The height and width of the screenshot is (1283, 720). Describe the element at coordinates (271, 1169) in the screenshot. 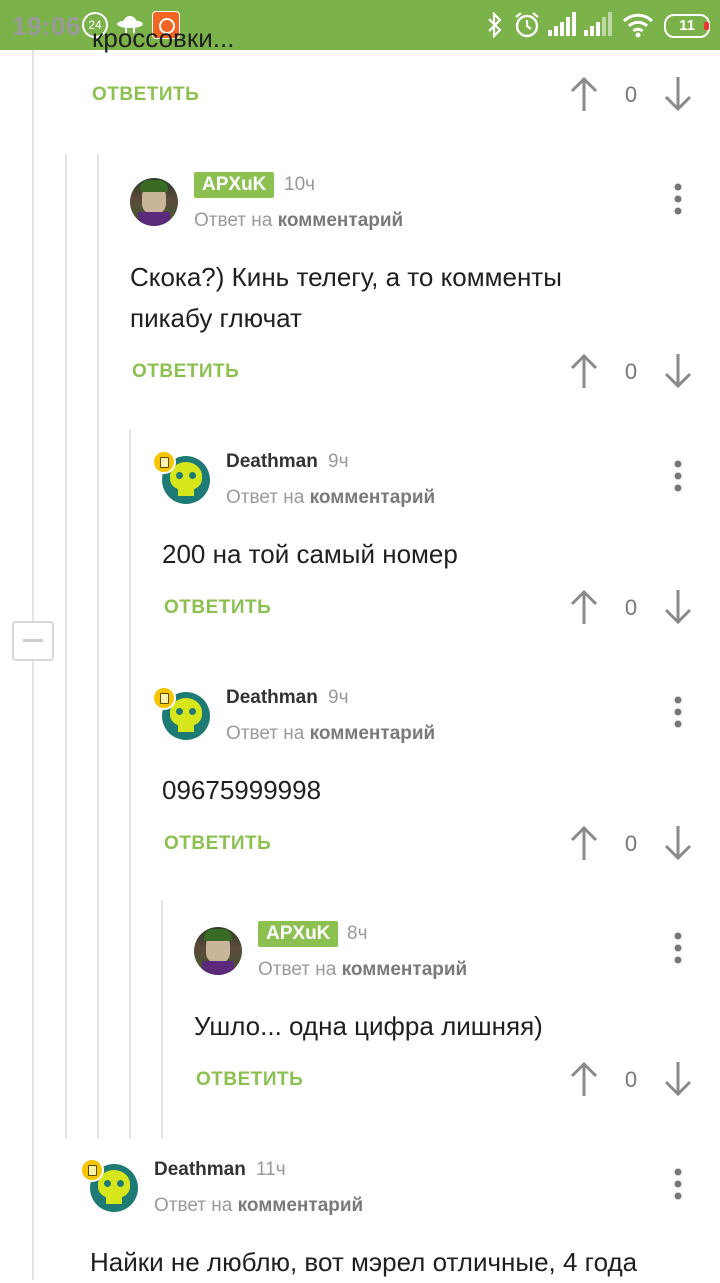

I see `comment-time: 11ч` at that location.